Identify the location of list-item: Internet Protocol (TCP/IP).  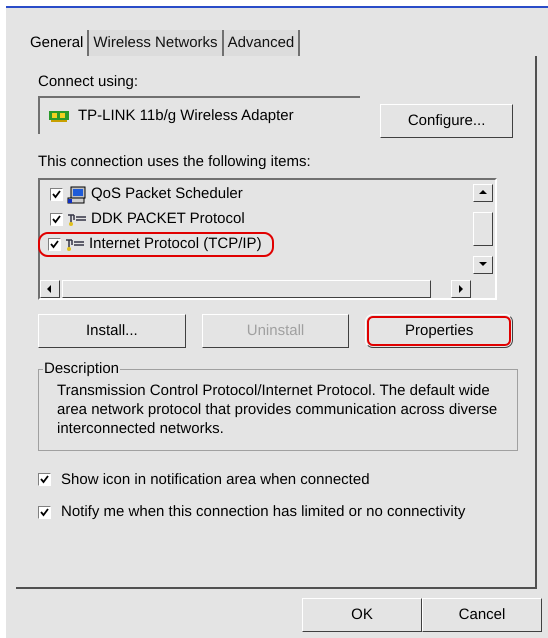
(156, 244).